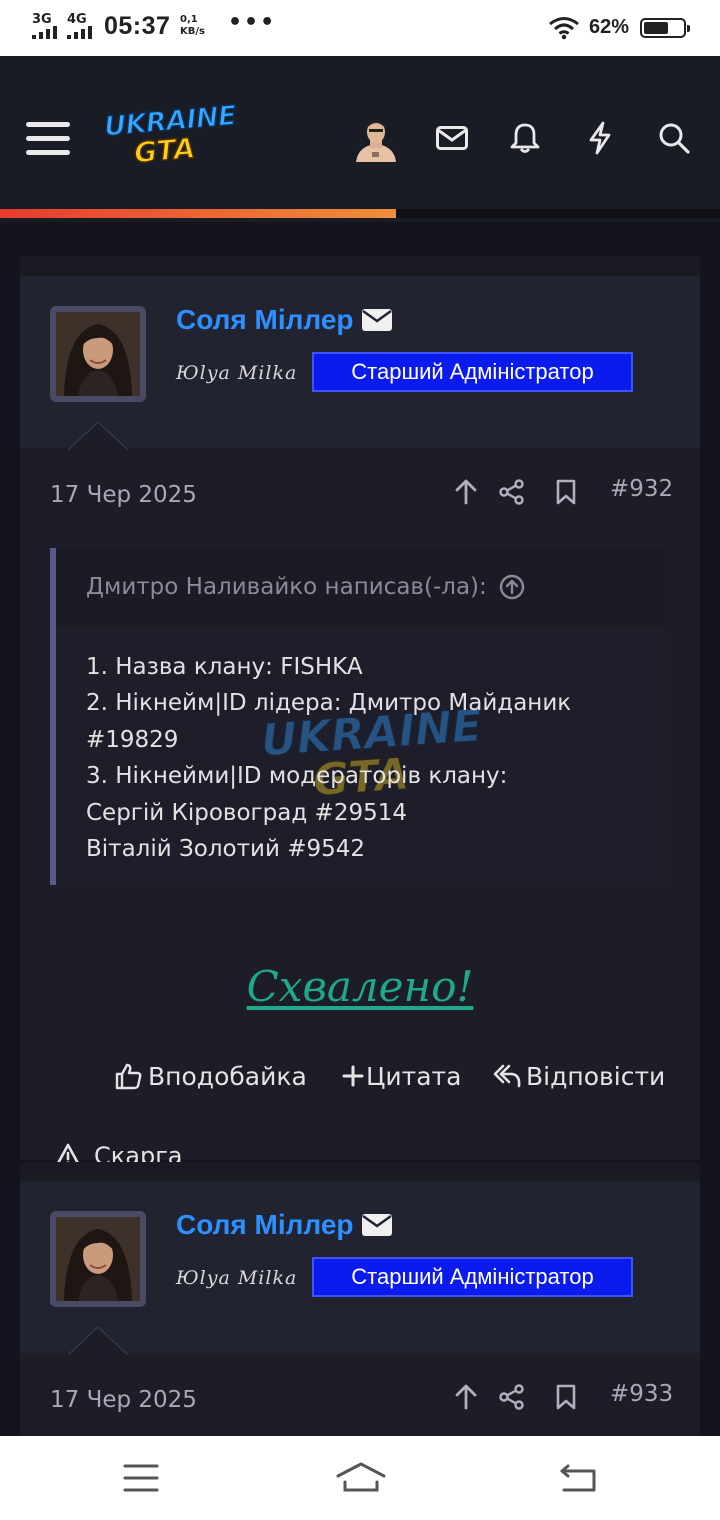 Image resolution: width=720 pixels, height=1520 pixels. Describe the element at coordinates (189, 19) in the screenshot. I see `network-speed-value: 0,1` at that location.